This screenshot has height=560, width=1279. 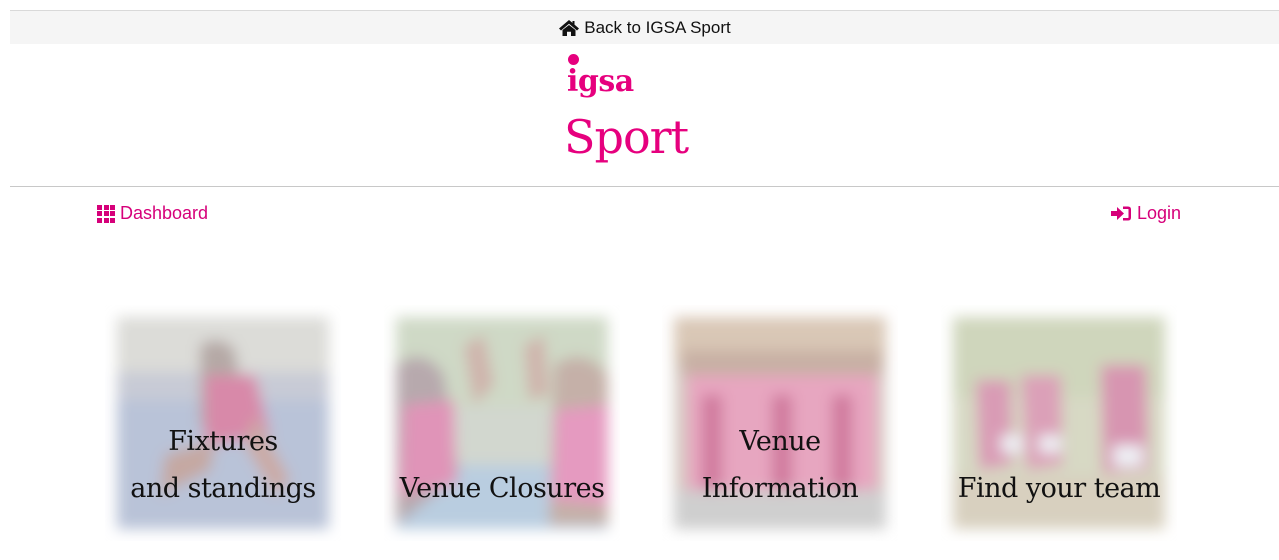 What do you see at coordinates (780, 488) in the screenshot?
I see `tile-title-line2: Information` at bounding box center [780, 488].